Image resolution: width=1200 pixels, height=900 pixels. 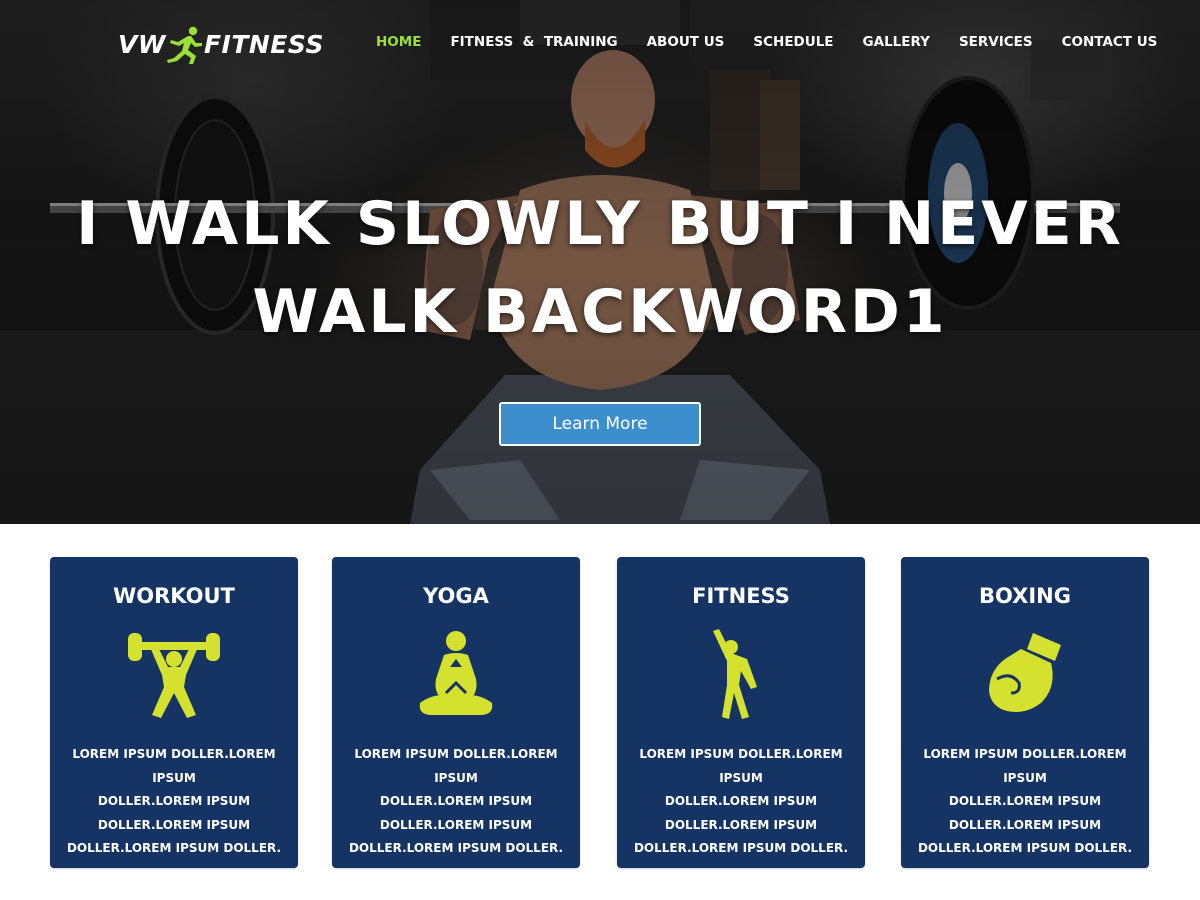 I want to click on boxing-glove-icon, so click(x=1025, y=672).